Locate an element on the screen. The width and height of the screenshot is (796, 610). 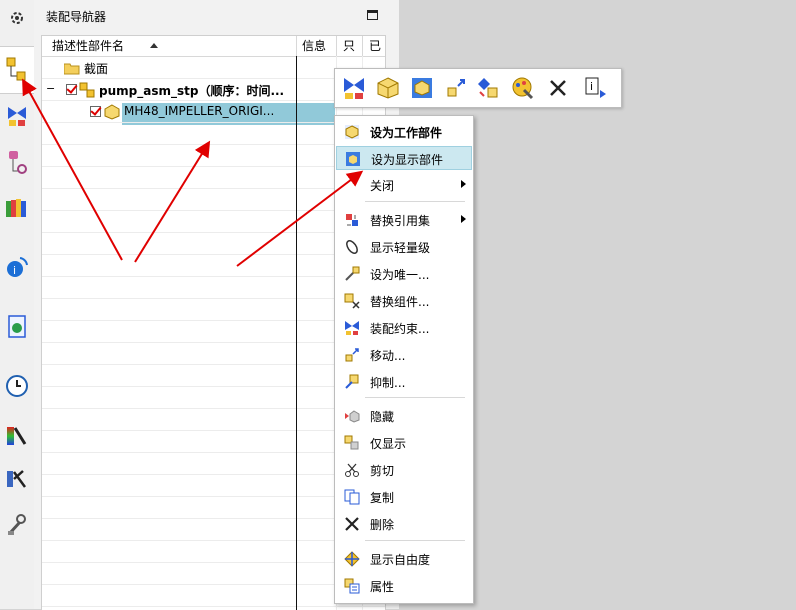
hide-icon is located at coordinates (352, 416).